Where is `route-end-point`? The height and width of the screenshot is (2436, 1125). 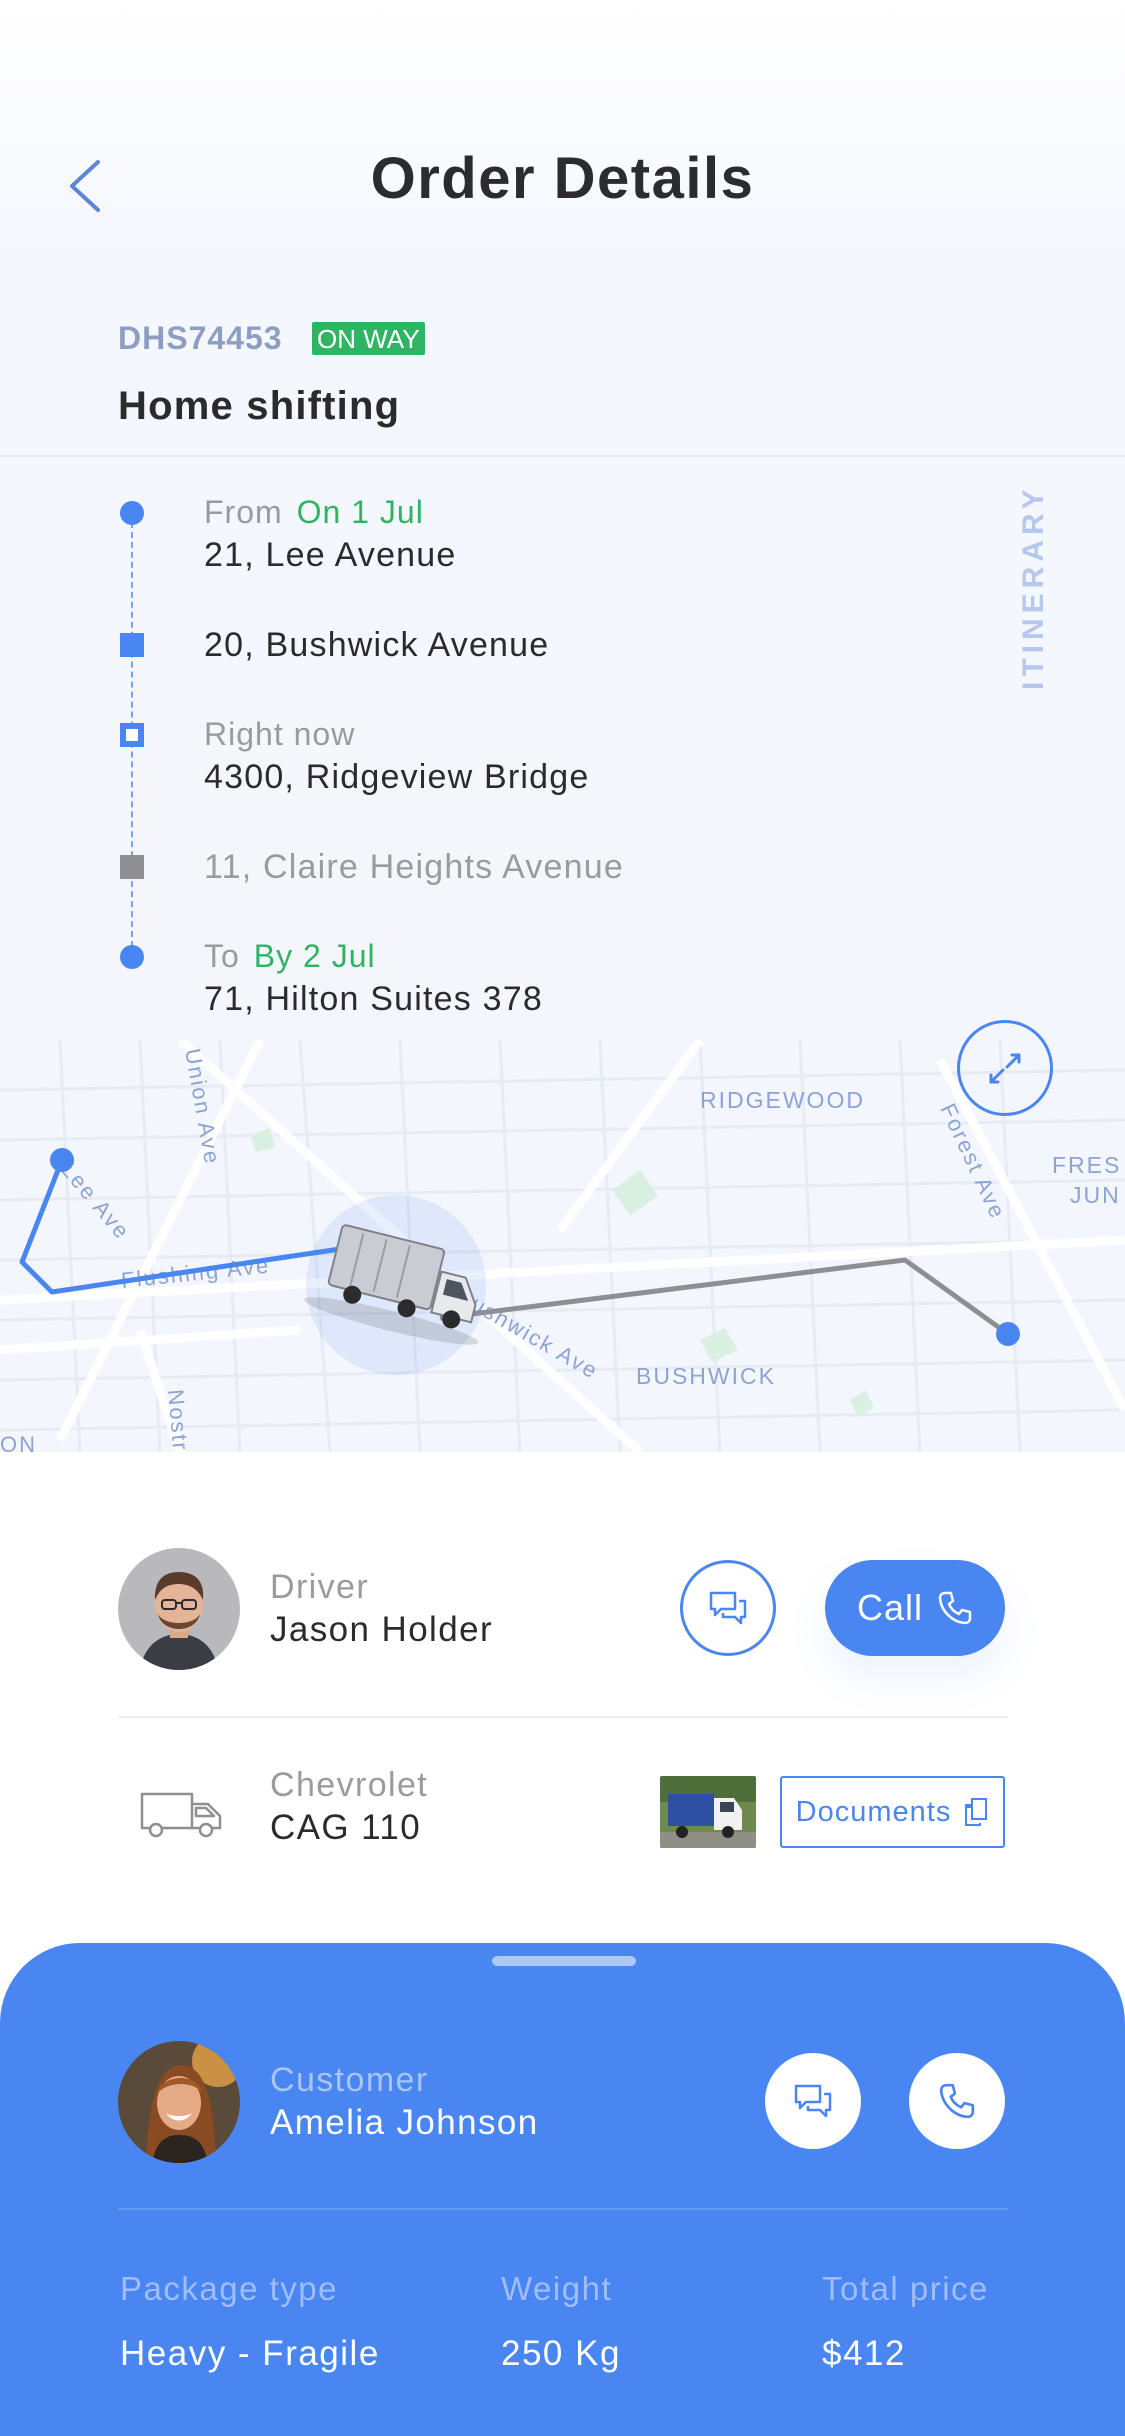 route-end-point is located at coordinates (1008, 1334).